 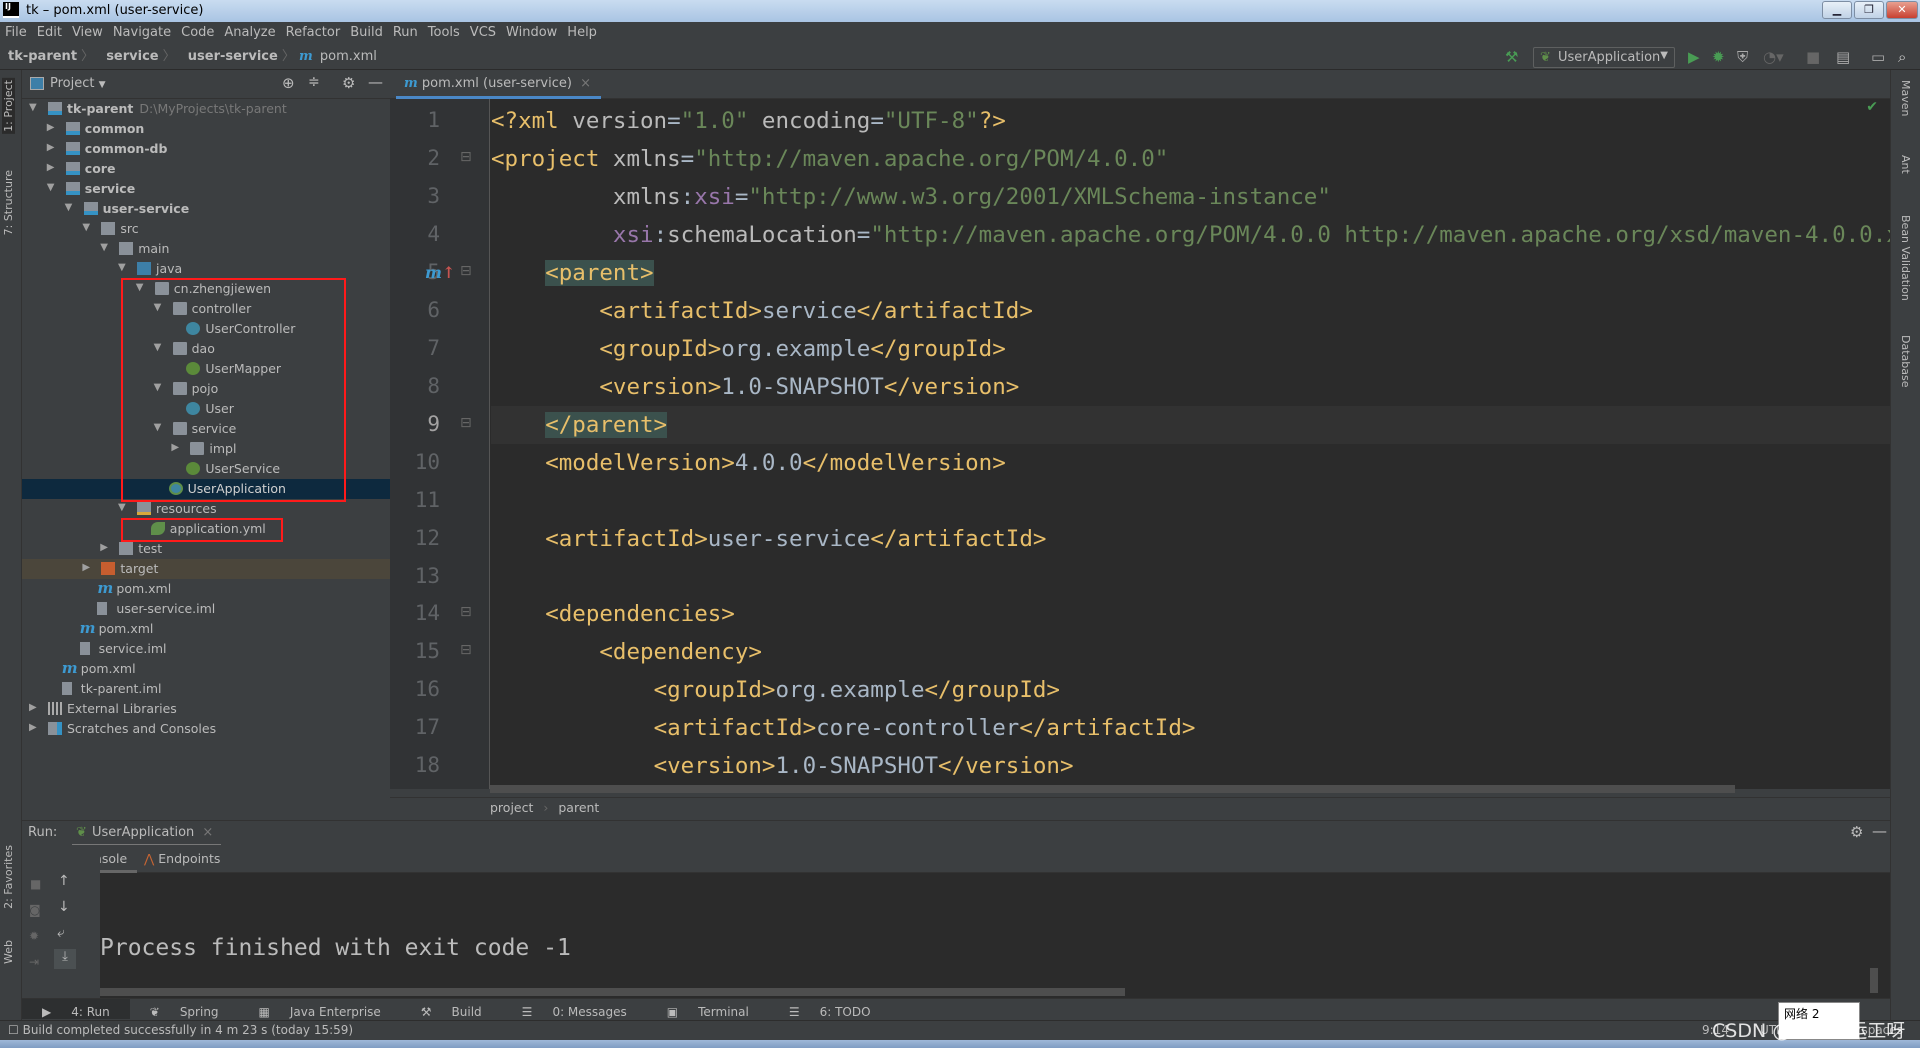 What do you see at coordinates (206, 609) in the screenshot?
I see `tree-item: user-service.iml` at bounding box center [206, 609].